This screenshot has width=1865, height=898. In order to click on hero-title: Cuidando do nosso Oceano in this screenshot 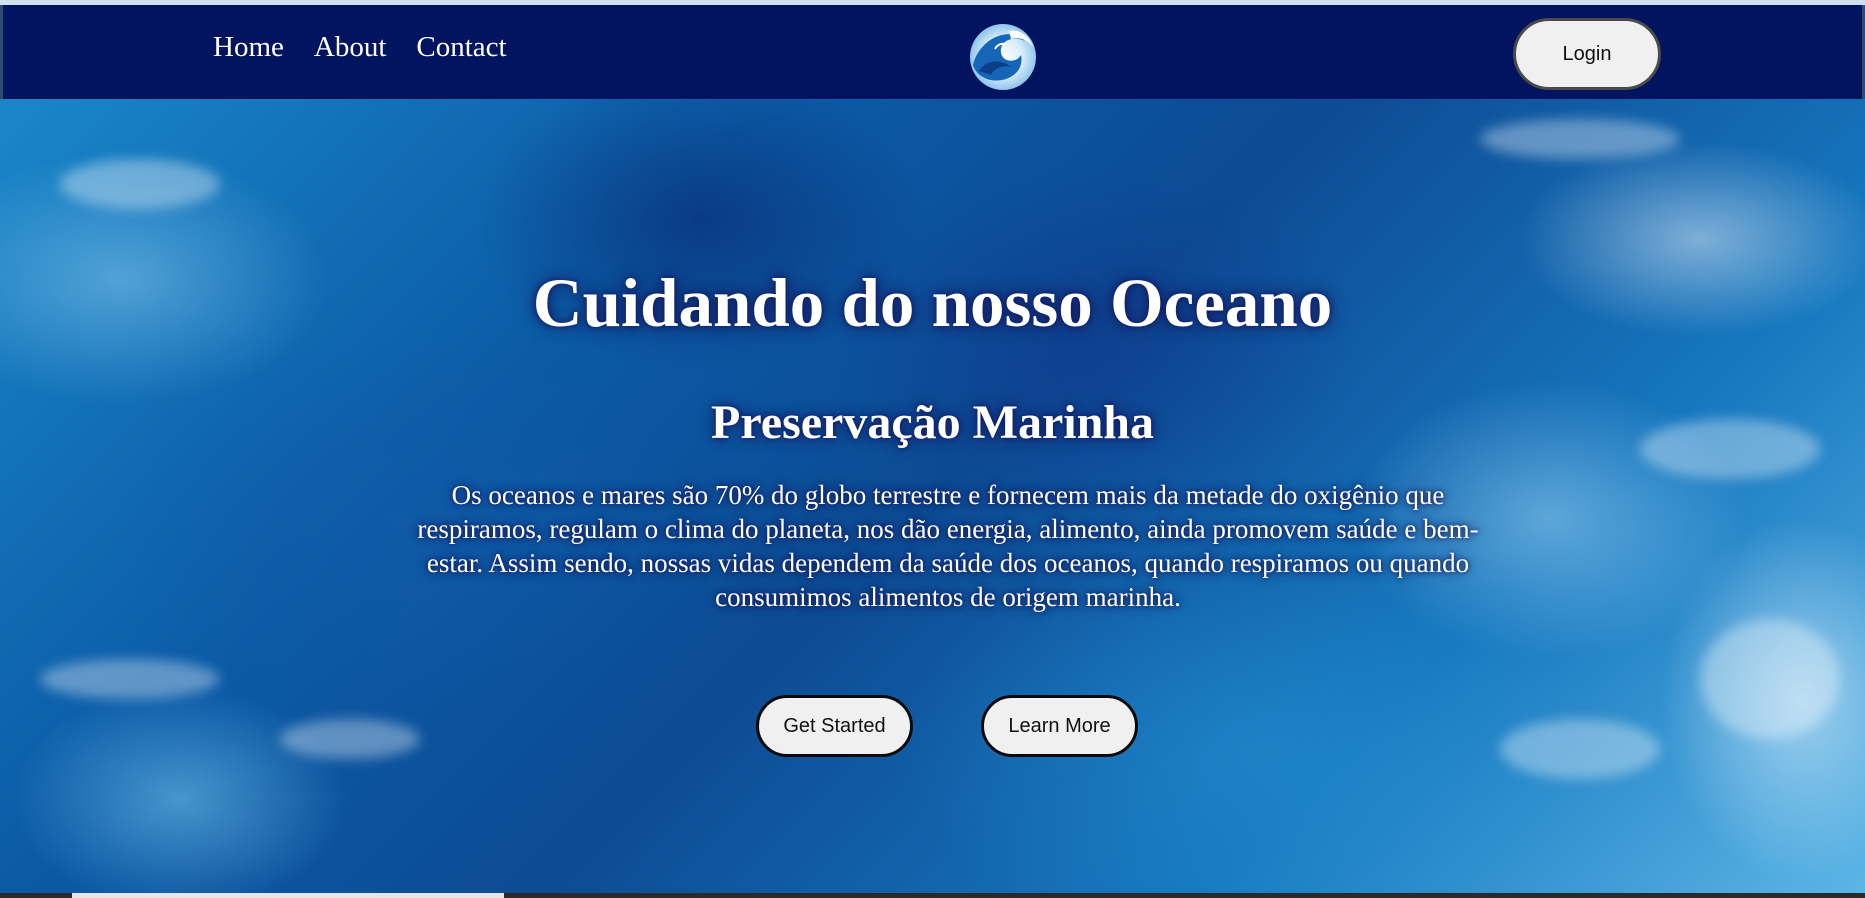, I will do `click(932, 303)`.